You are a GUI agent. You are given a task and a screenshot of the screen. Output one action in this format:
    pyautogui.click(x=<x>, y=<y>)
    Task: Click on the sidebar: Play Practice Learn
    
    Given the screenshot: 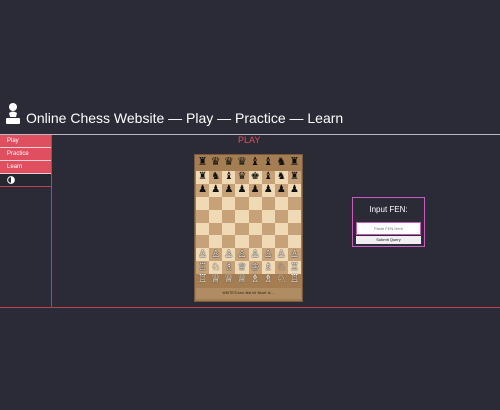 What is the action you would take?
    pyautogui.click(x=26, y=221)
    